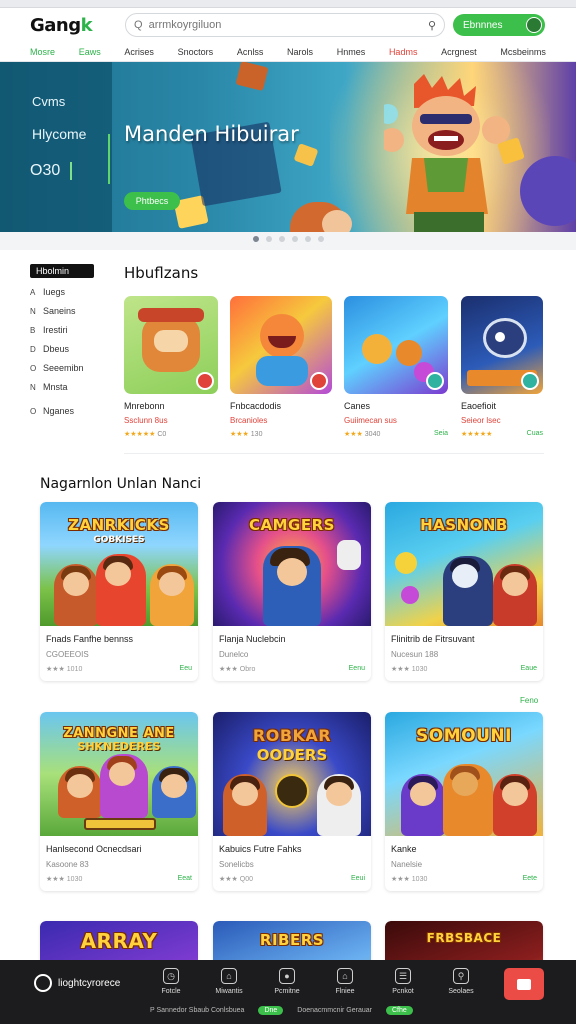  What do you see at coordinates (287, 981) in the screenshot?
I see `bottom-nav-item: ● Pcmitne` at bounding box center [287, 981].